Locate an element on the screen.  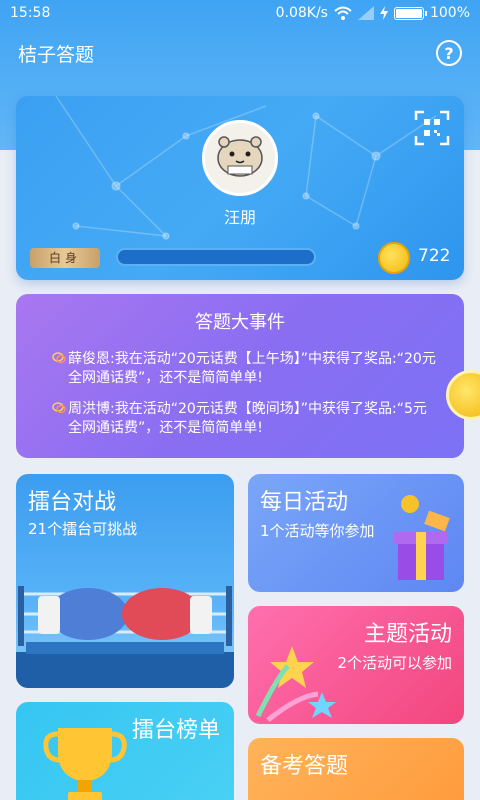
trophy-icon is located at coordinates (85, 764).